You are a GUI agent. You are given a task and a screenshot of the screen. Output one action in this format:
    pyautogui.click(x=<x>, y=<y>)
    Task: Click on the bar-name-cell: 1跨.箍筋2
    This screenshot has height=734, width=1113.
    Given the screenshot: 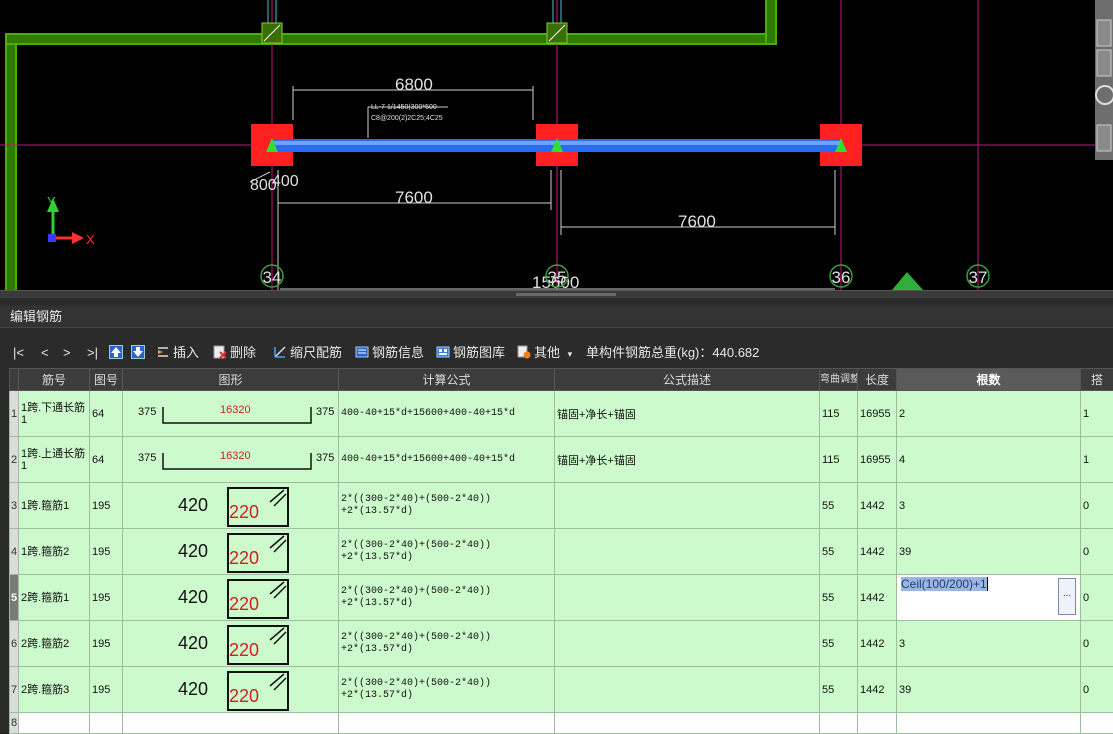 What is the action you would take?
    pyautogui.click(x=54, y=552)
    